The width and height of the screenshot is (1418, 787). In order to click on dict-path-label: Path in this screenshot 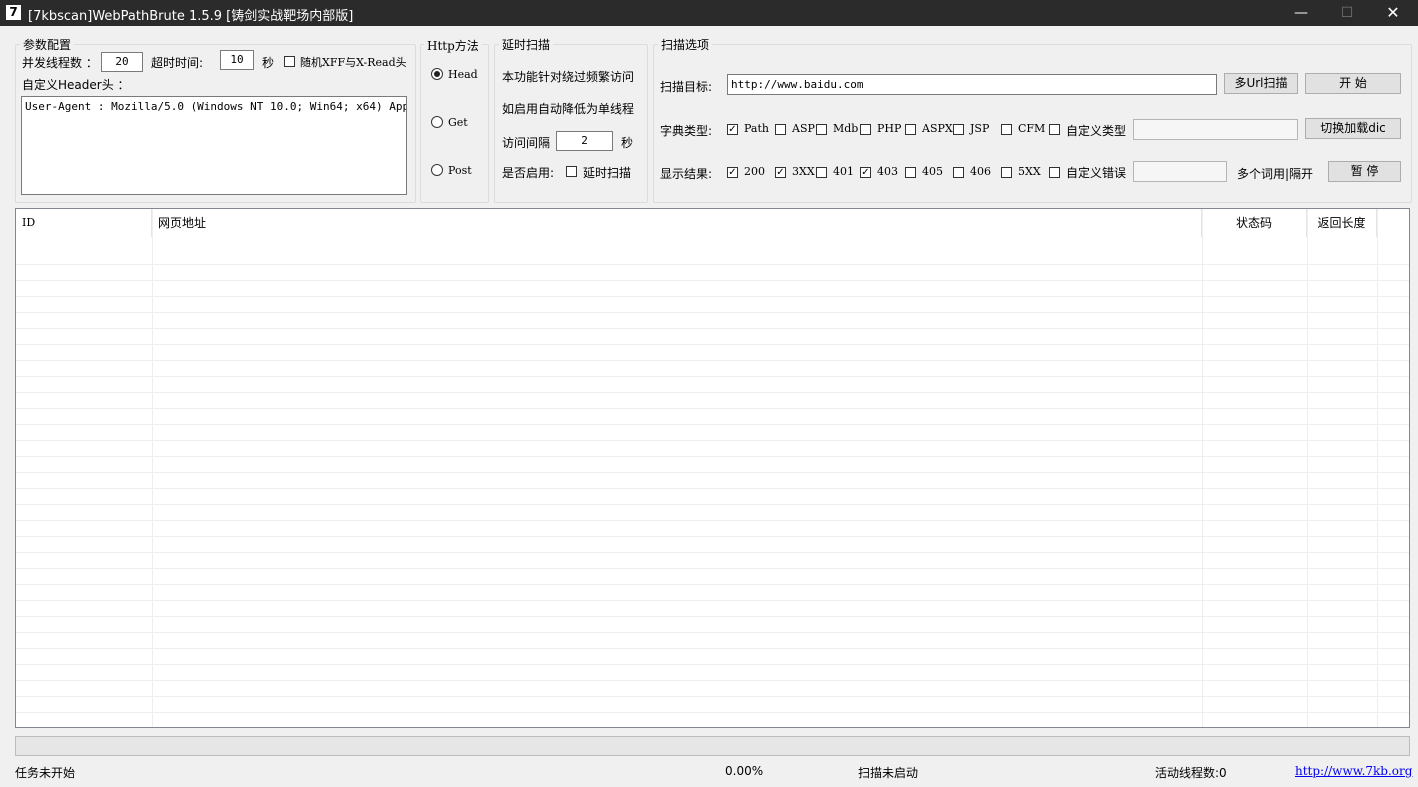, I will do `click(756, 128)`.